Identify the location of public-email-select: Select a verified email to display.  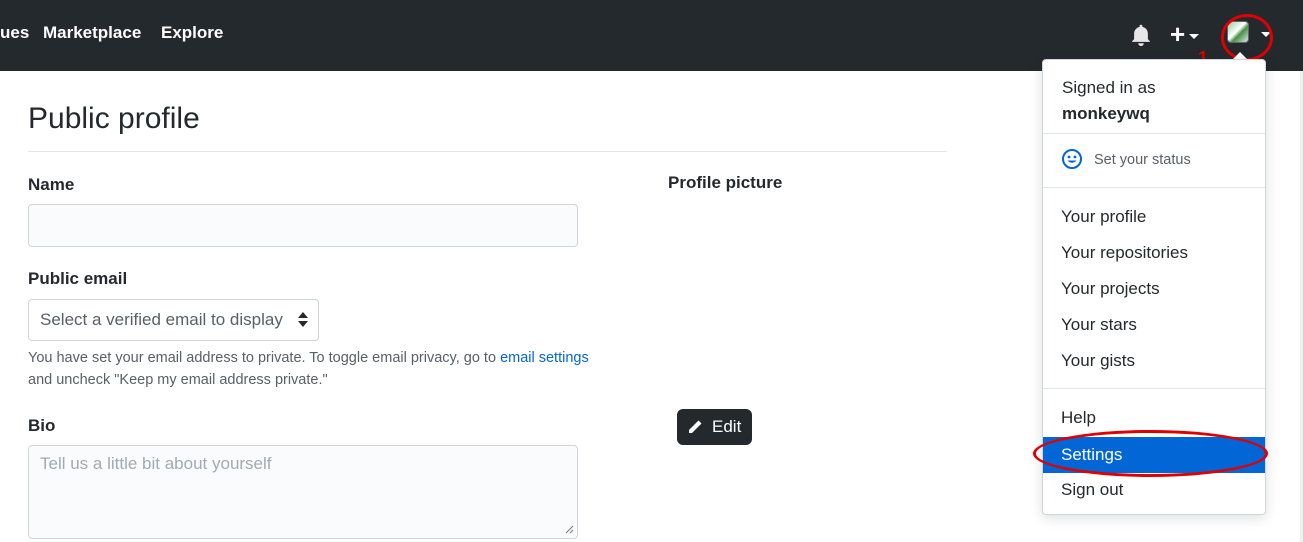
(173, 320).